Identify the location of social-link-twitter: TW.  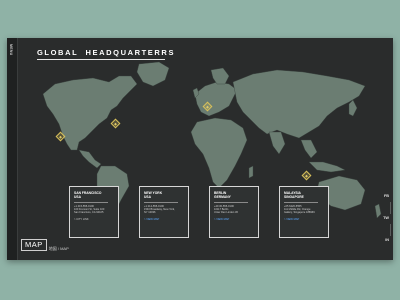
(386, 218).